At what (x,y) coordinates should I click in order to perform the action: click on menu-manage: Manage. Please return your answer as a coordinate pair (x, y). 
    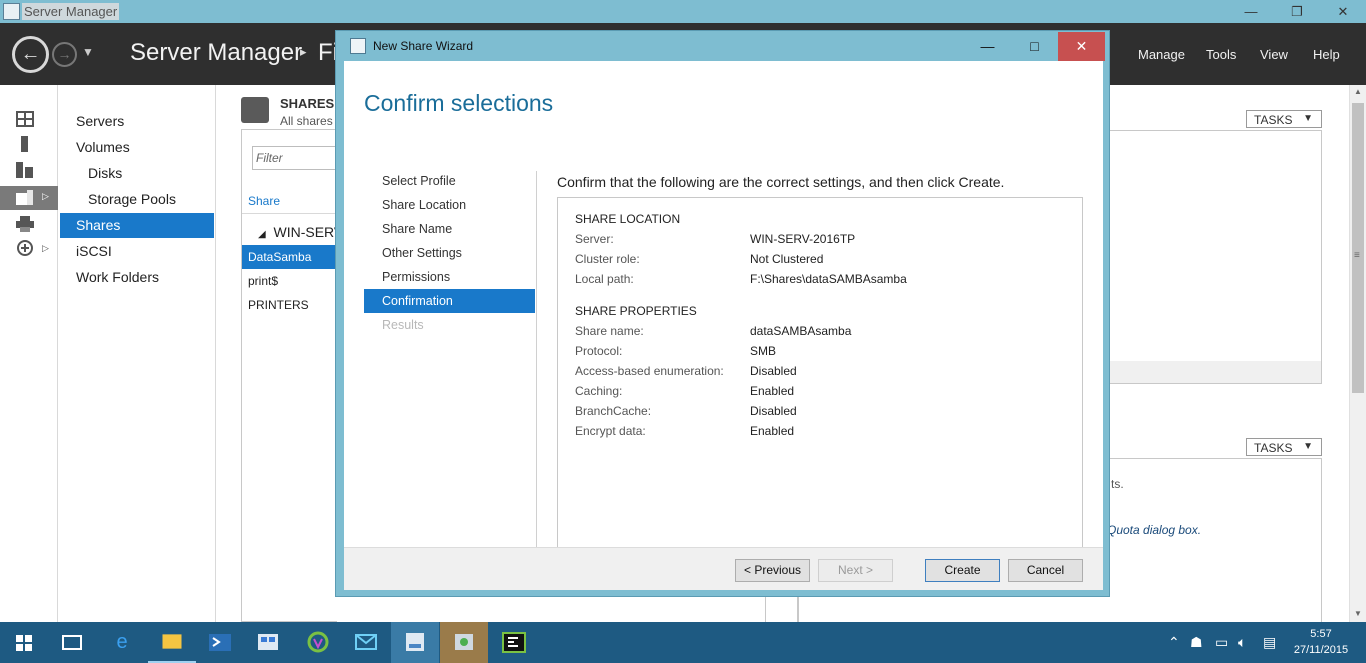
    Looking at the image, I should click on (1161, 54).